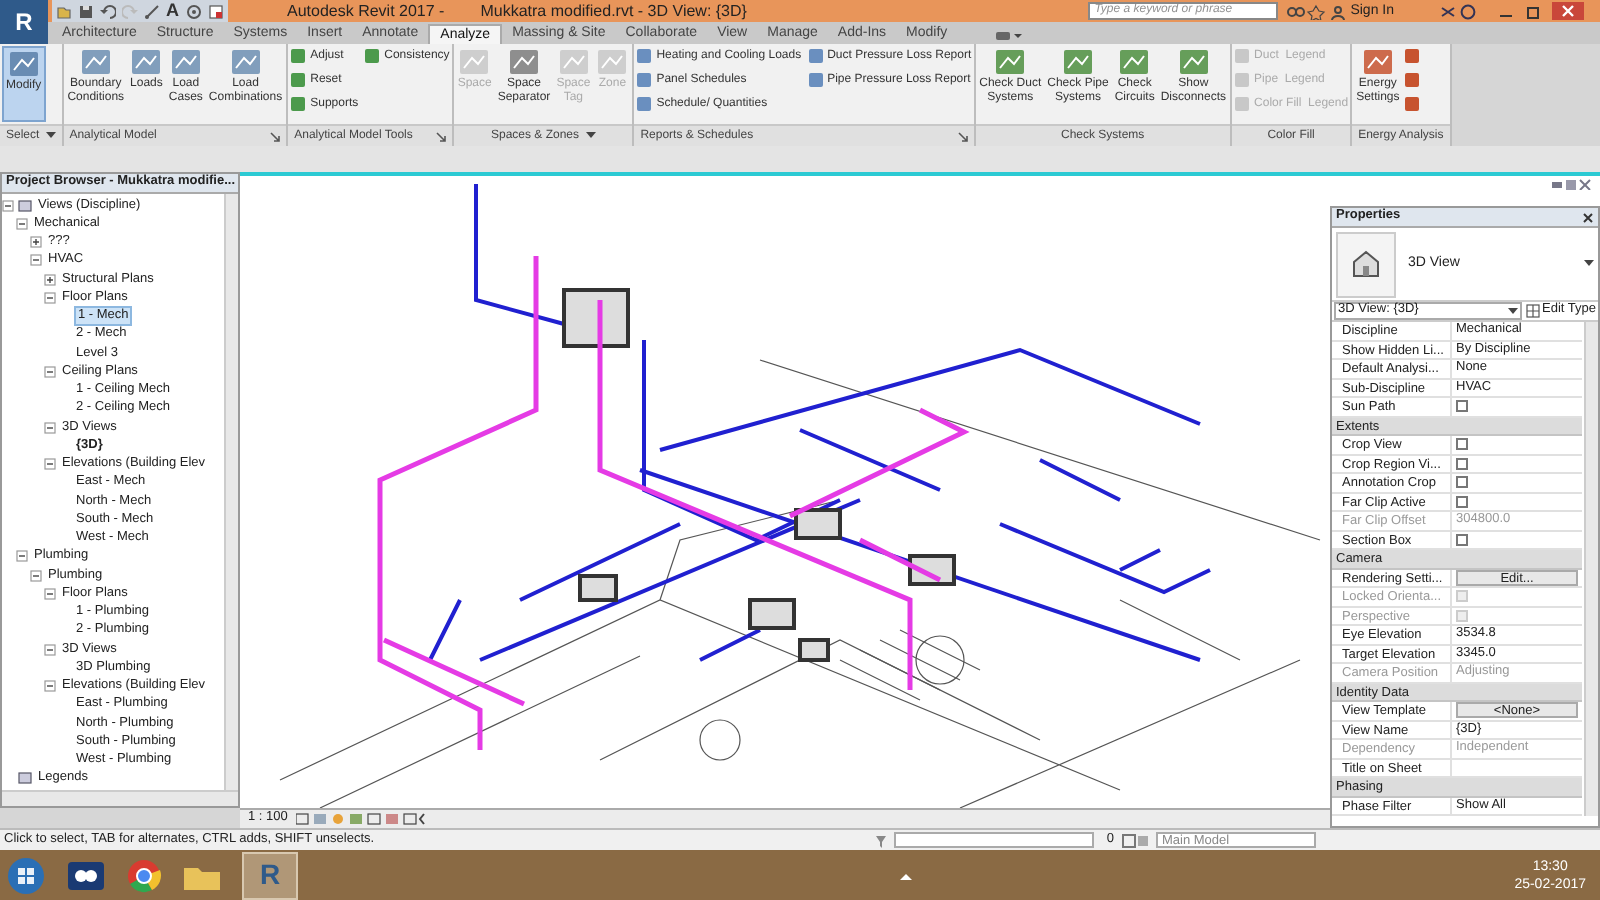 The image size is (1600, 900). What do you see at coordinates (994, 840) in the screenshot?
I see `workset-dropdown` at bounding box center [994, 840].